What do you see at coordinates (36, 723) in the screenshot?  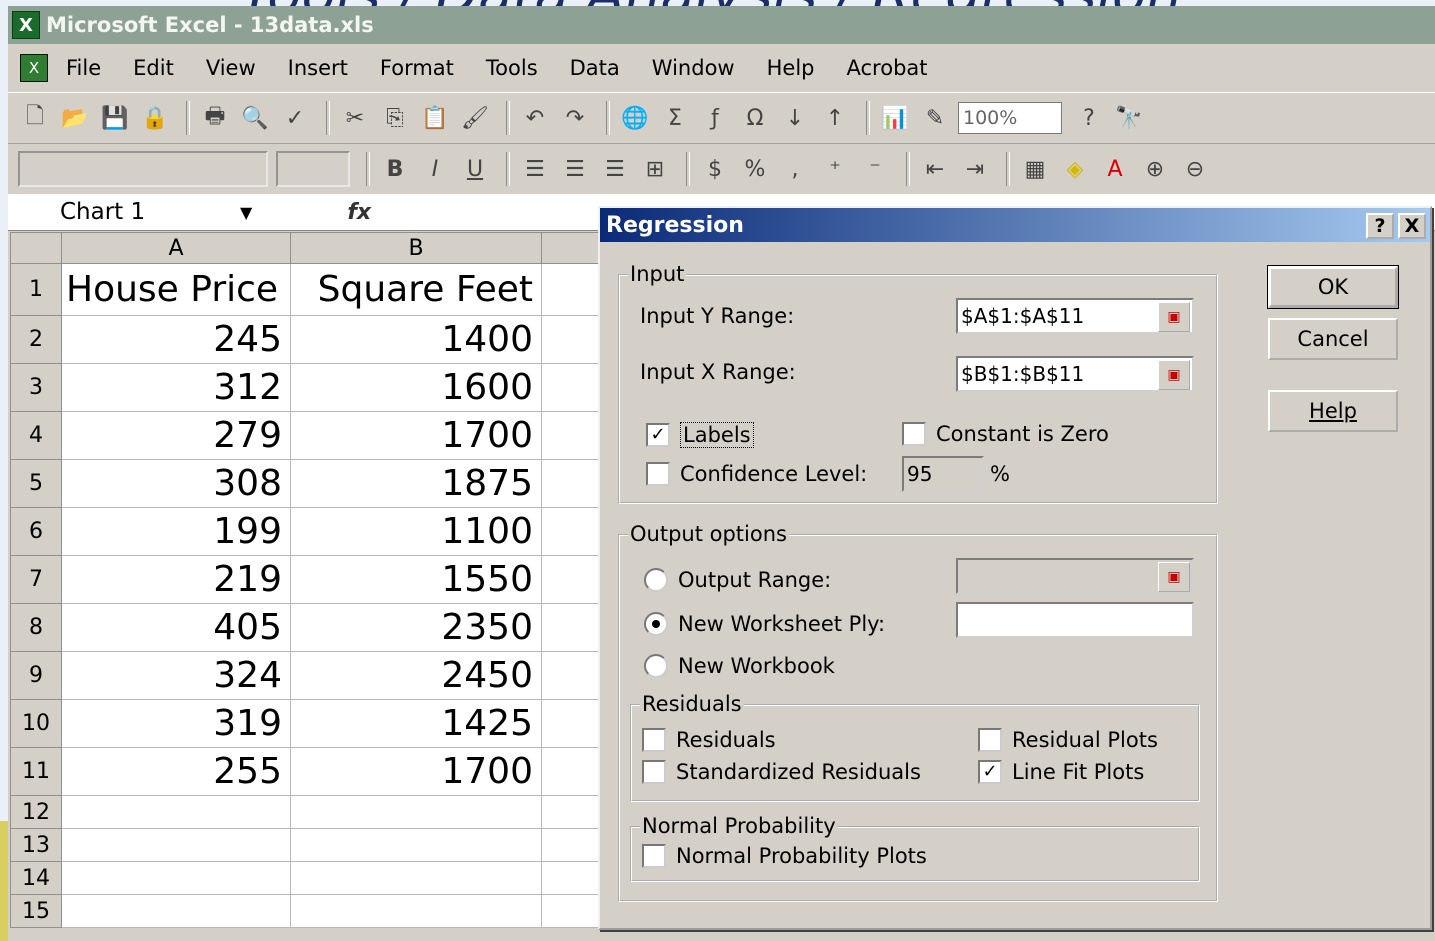 I see `row-header: 10` at bounding box center [36, 723].